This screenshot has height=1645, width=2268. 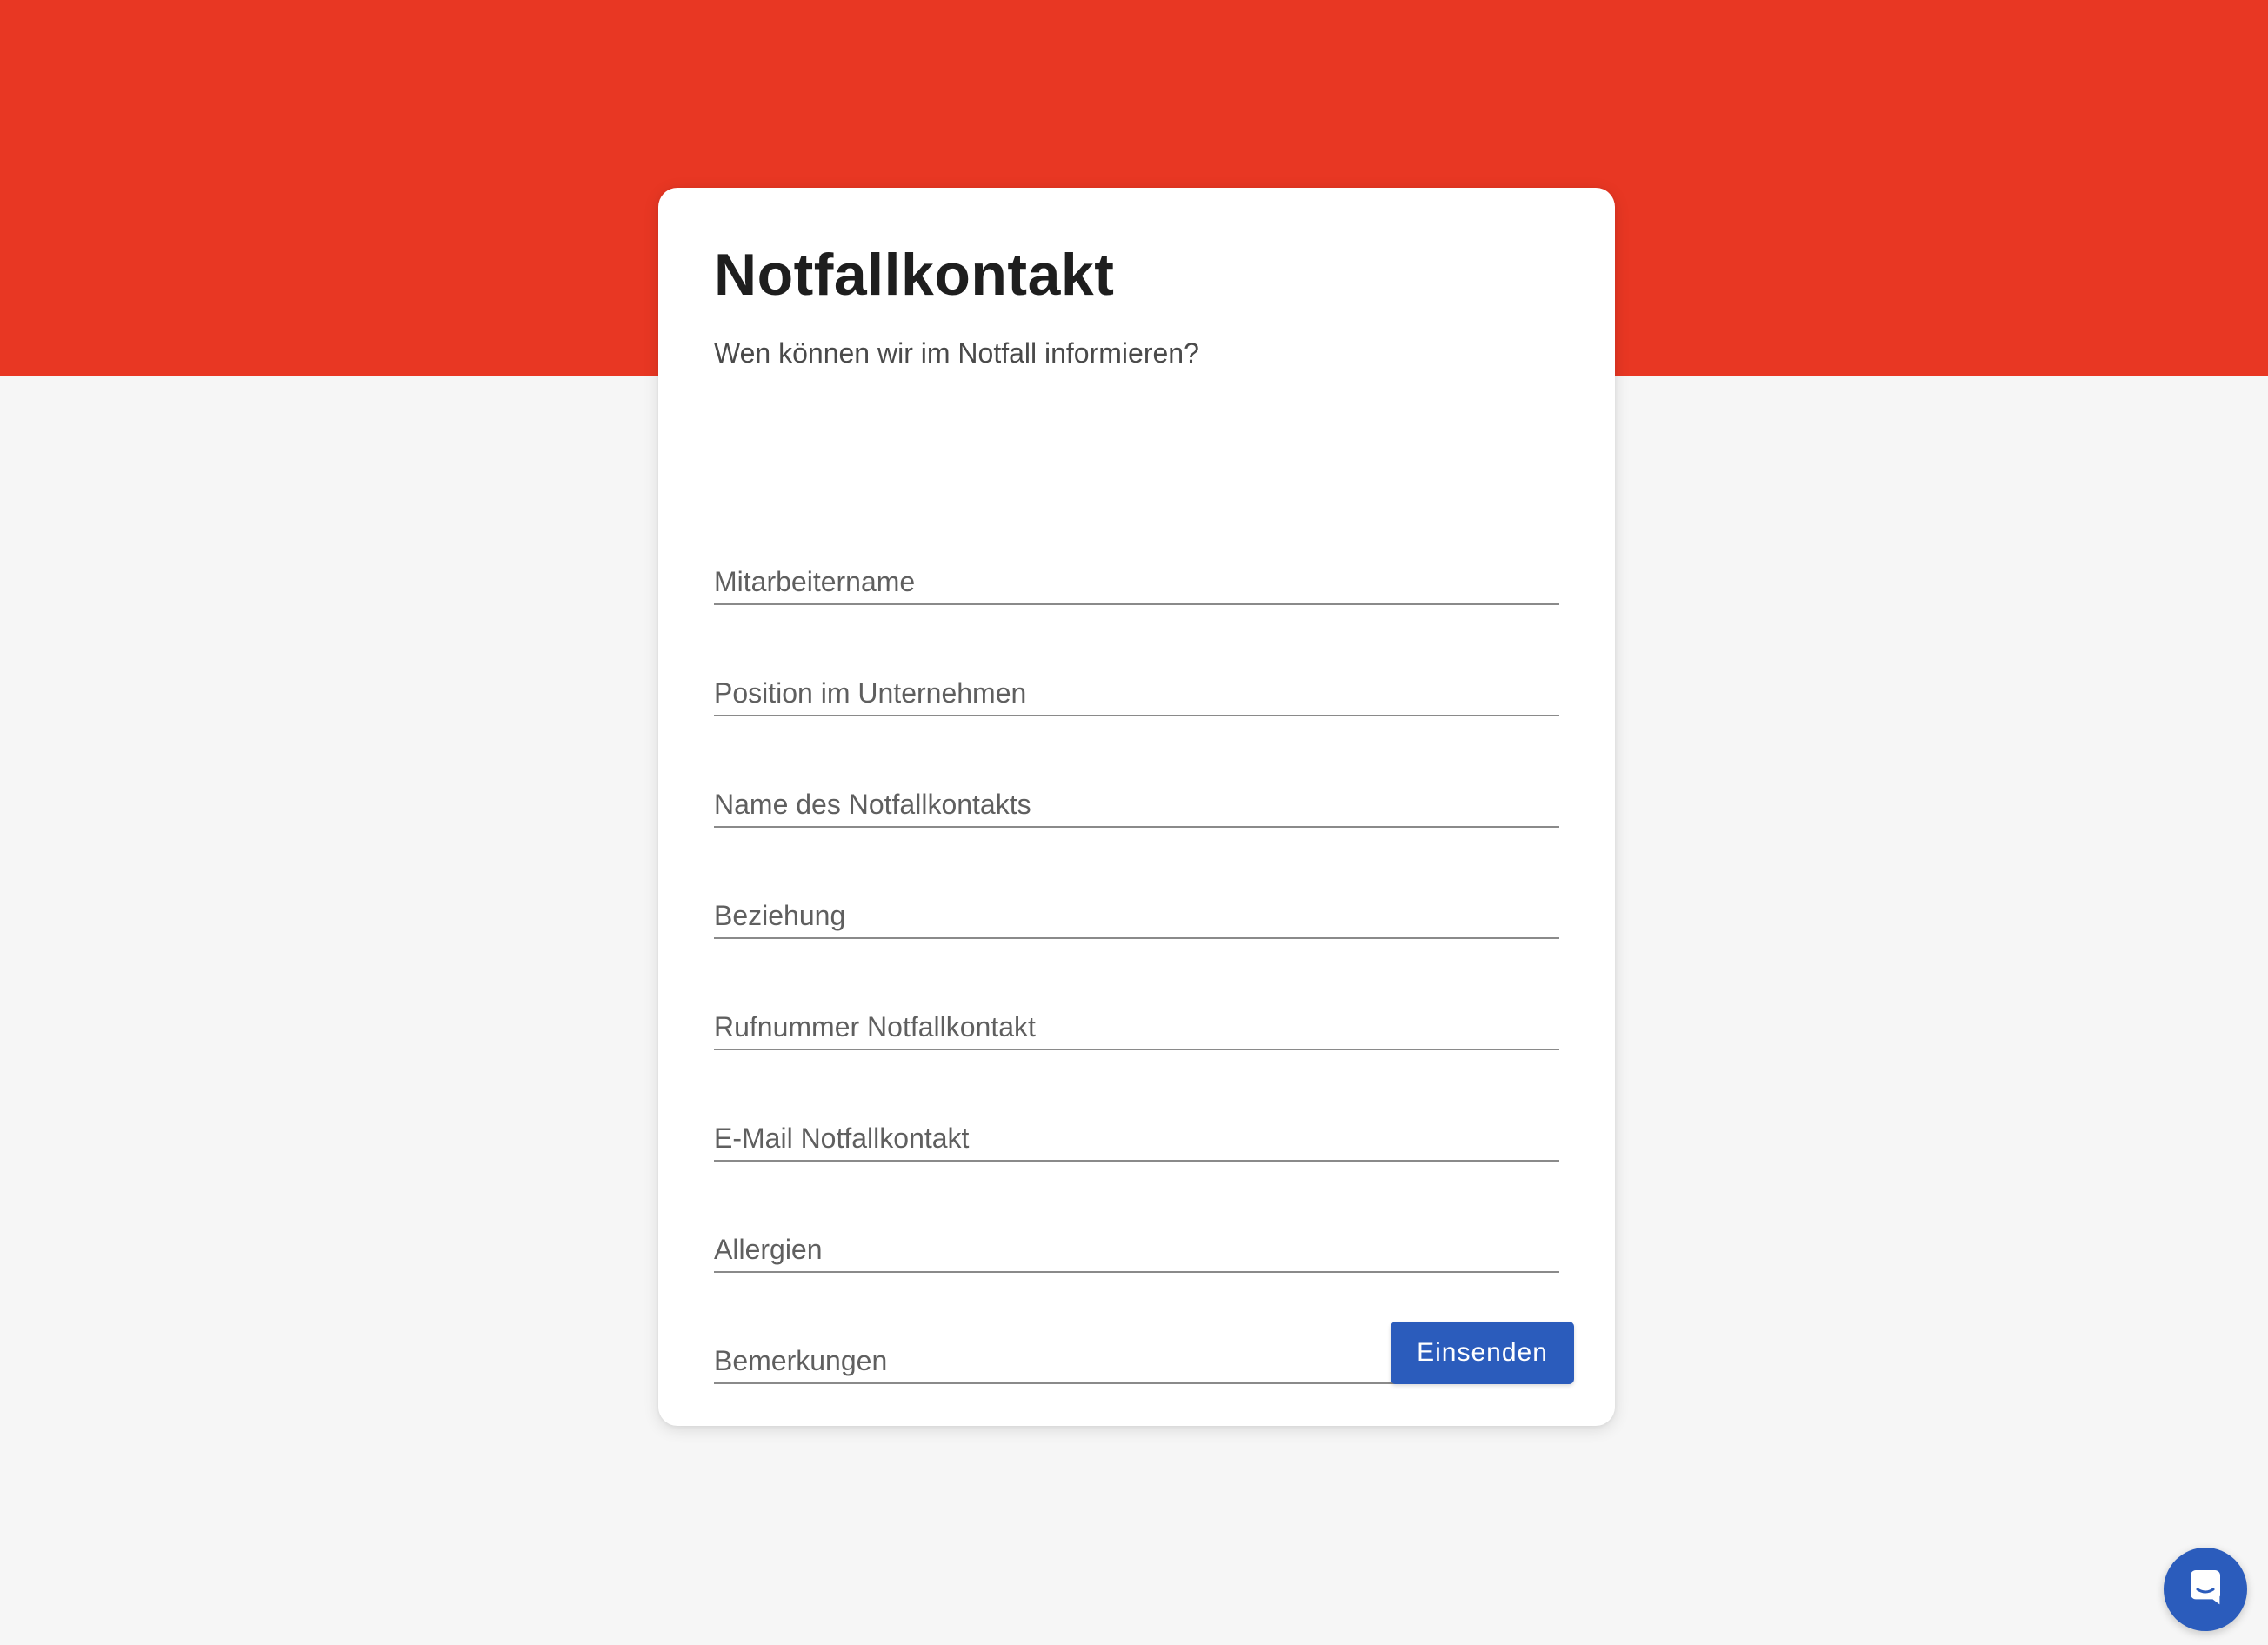 I want to click on contact-name-input, so click(x=1136, y=792).